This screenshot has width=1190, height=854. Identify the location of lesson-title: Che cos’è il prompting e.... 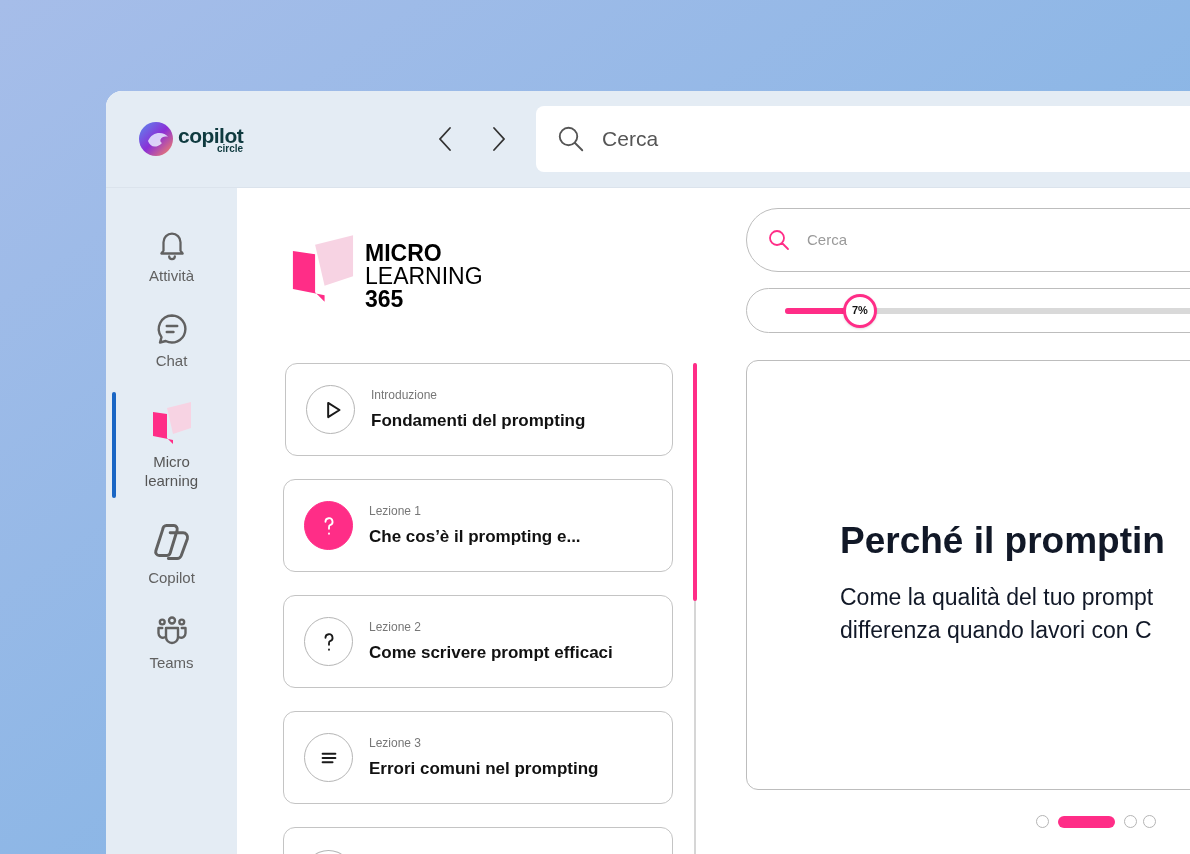
(475, 536).